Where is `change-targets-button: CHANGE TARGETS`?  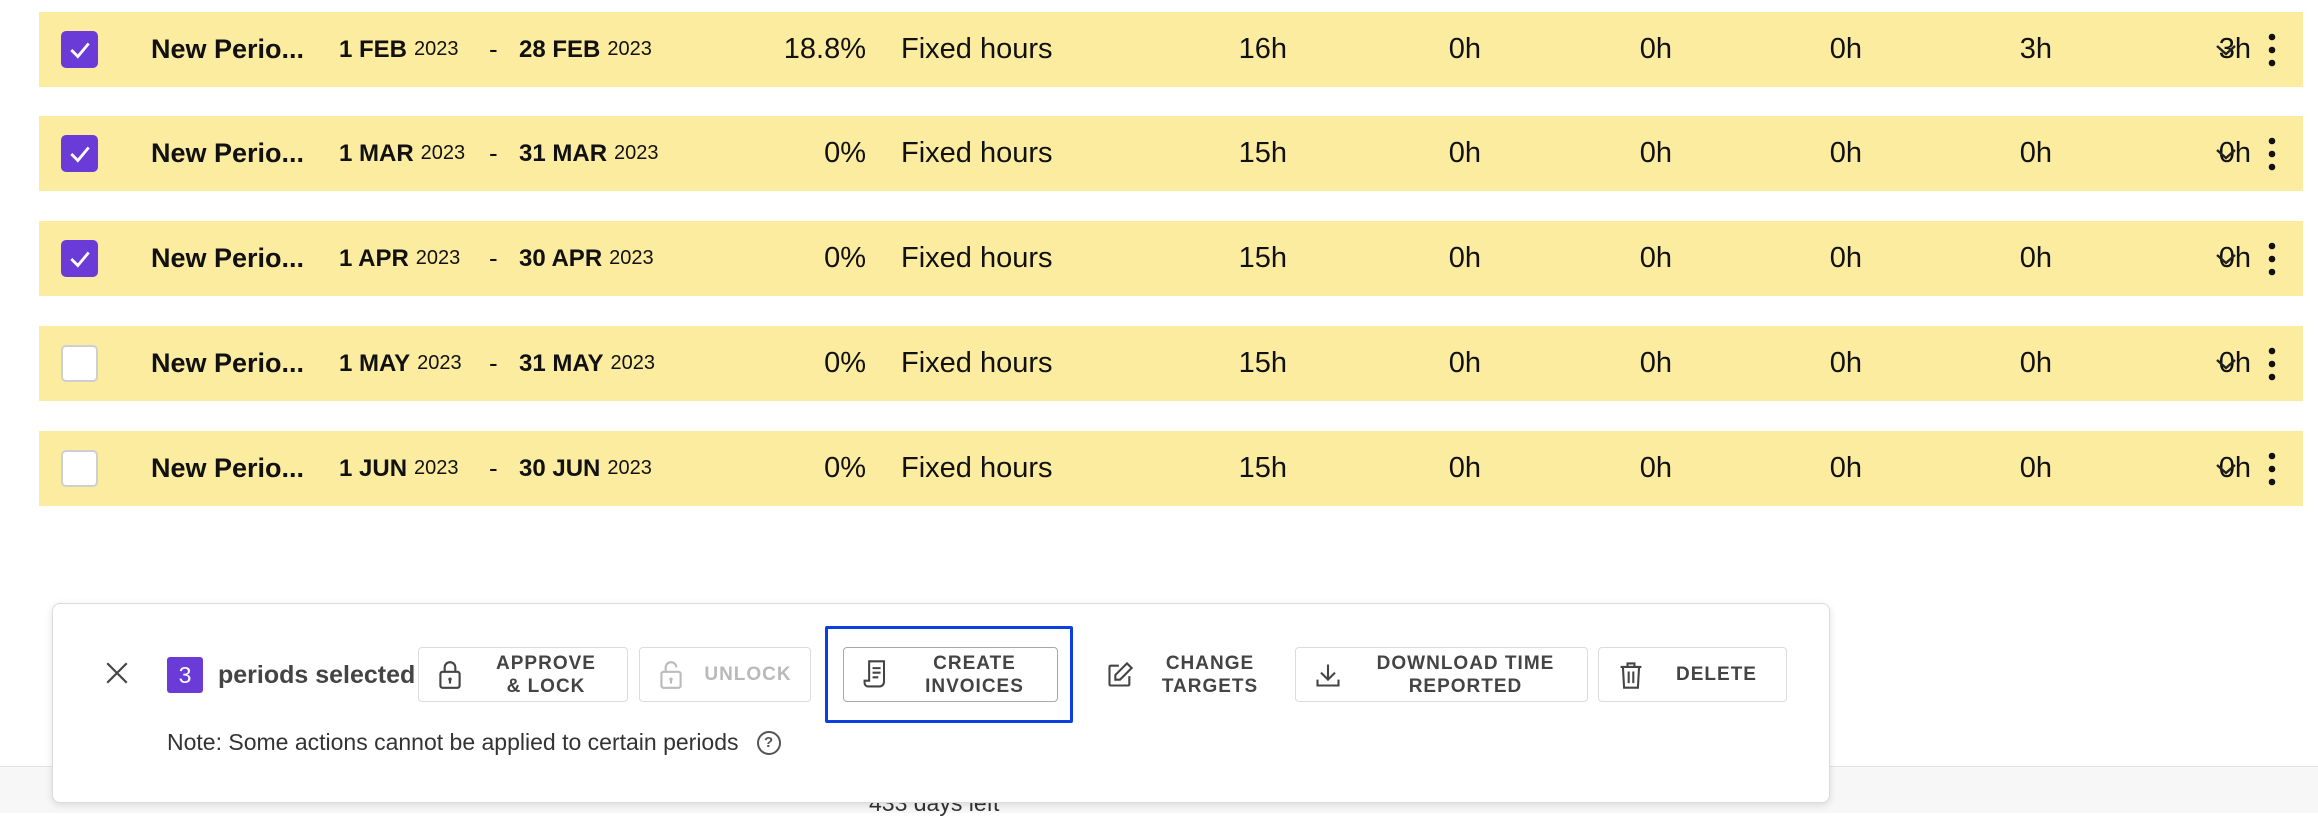
change-targets-button: CHANGE TARGETS is located at coordinates (1186, 674).